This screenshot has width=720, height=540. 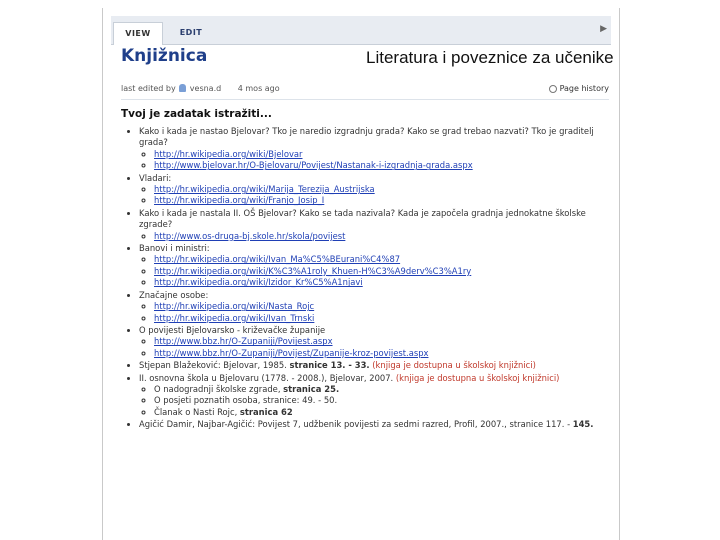 What do you see at coordinates (148, 88) in the screenshot?
I see `edited-by-label: last edited by` at bounding box center [148, 88].